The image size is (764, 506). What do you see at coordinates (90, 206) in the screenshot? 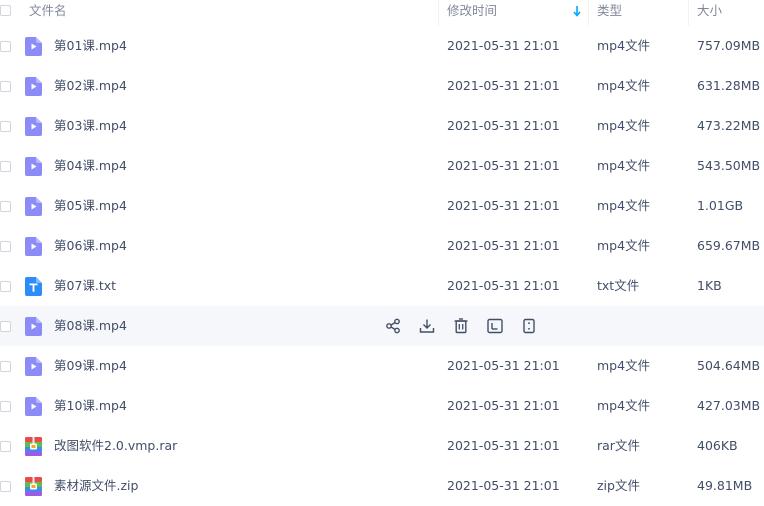
I see `file-name-link: 第05课.mp4` at bounding box center [90, 206].